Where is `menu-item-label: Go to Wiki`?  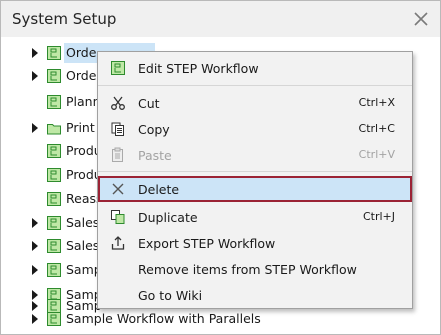
menu-item-label: Go to Wiki is located at coordinates (170, 295).